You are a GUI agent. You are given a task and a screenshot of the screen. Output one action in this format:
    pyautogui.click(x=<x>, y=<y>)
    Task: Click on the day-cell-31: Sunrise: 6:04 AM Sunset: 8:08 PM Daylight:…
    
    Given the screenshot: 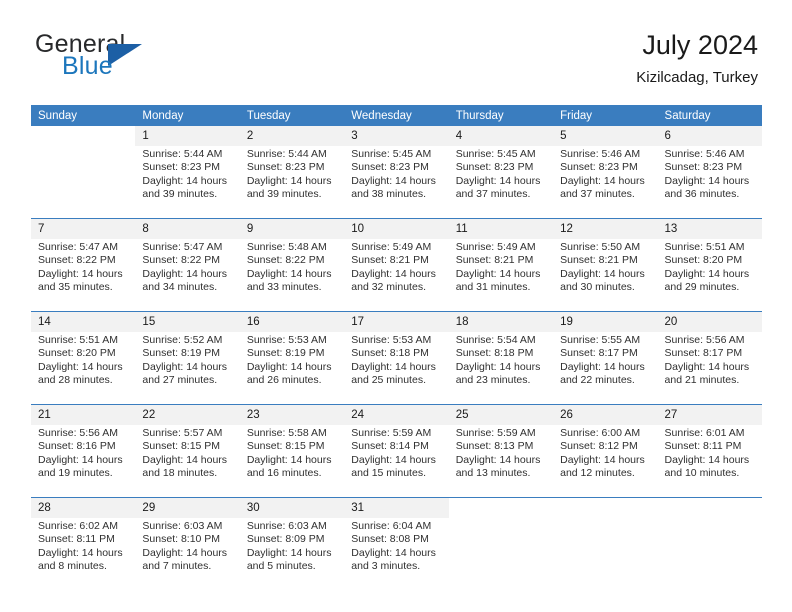 What is the action you would take?
    pyautogui.click(x=396, y=554)
    